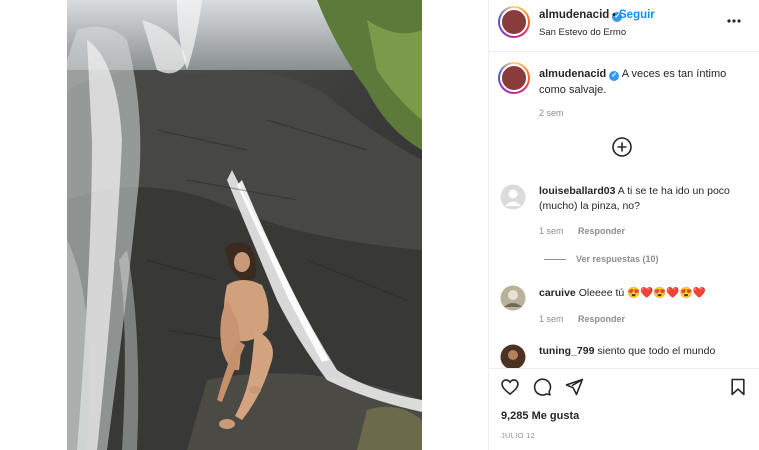 Image resolution: width=759 pixels, height=450 pixels. Describe the element at coordinates (540, 416) in the screenshot. I see `likes-count: 9,285 Me gusta` at that location.